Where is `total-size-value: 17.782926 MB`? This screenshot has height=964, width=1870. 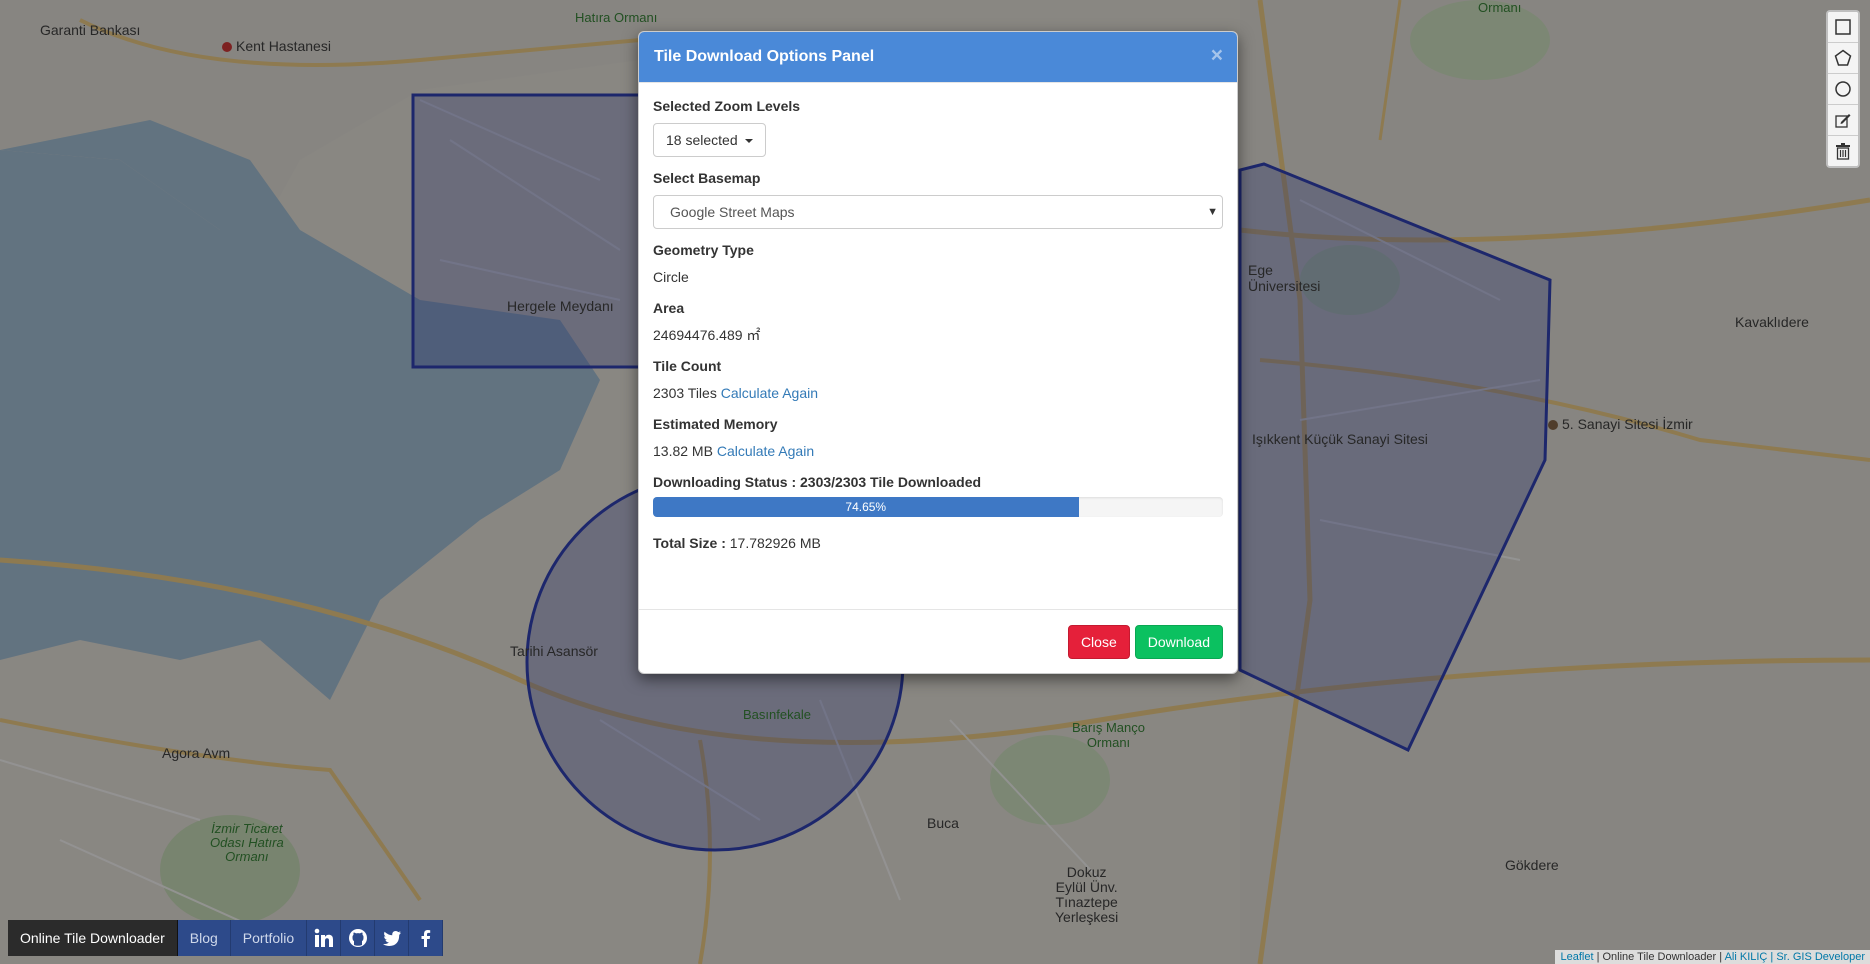 total-size-value: 17.782926 MB is located at coordinates (775, 543).